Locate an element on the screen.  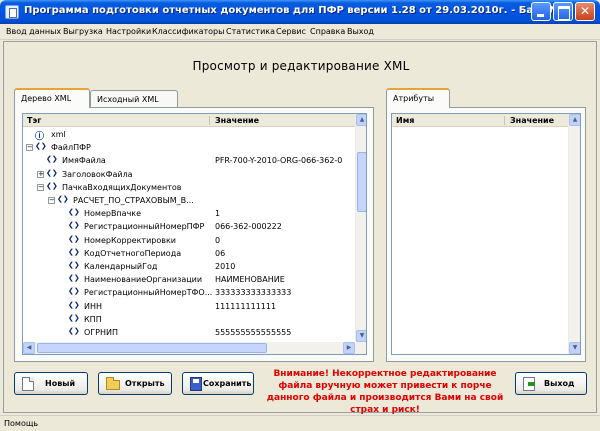
menu-help: Справка is located at coordinates (327, 31).